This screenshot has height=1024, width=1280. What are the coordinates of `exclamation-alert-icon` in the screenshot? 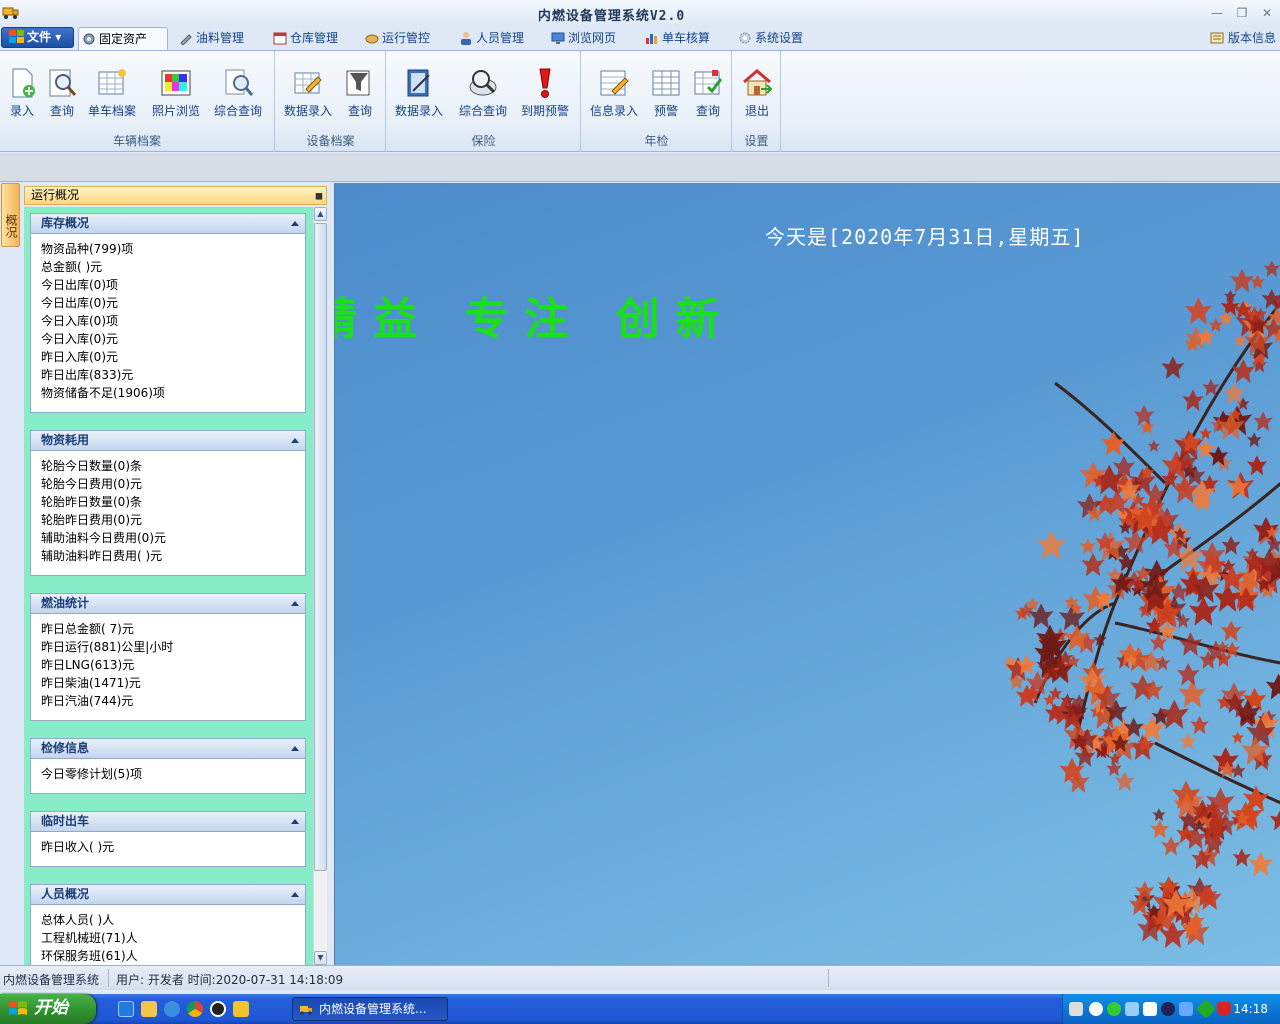 It's located at (545, 83).